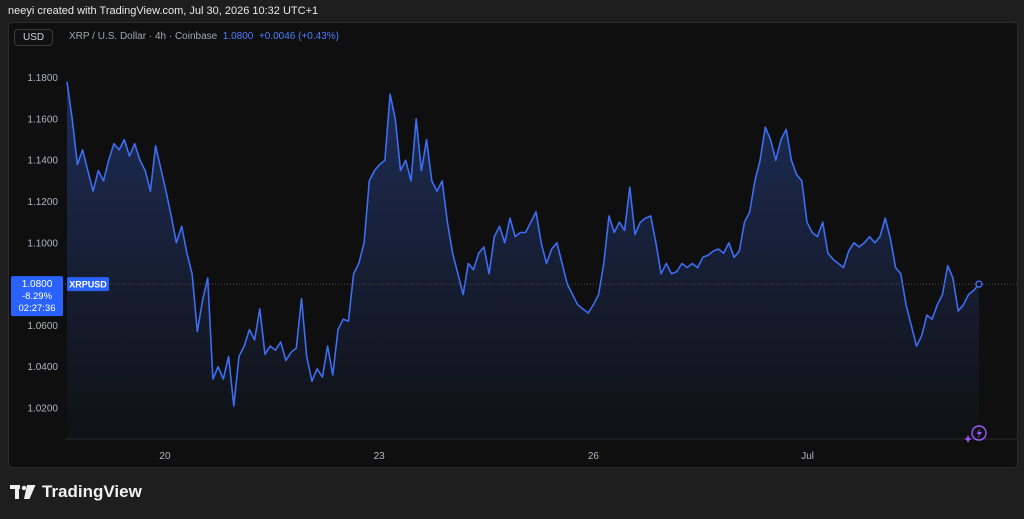  Describe the element at coordinates (37, 296) in the screenshot. I see `price-tag-change: -8.29%` at that location.